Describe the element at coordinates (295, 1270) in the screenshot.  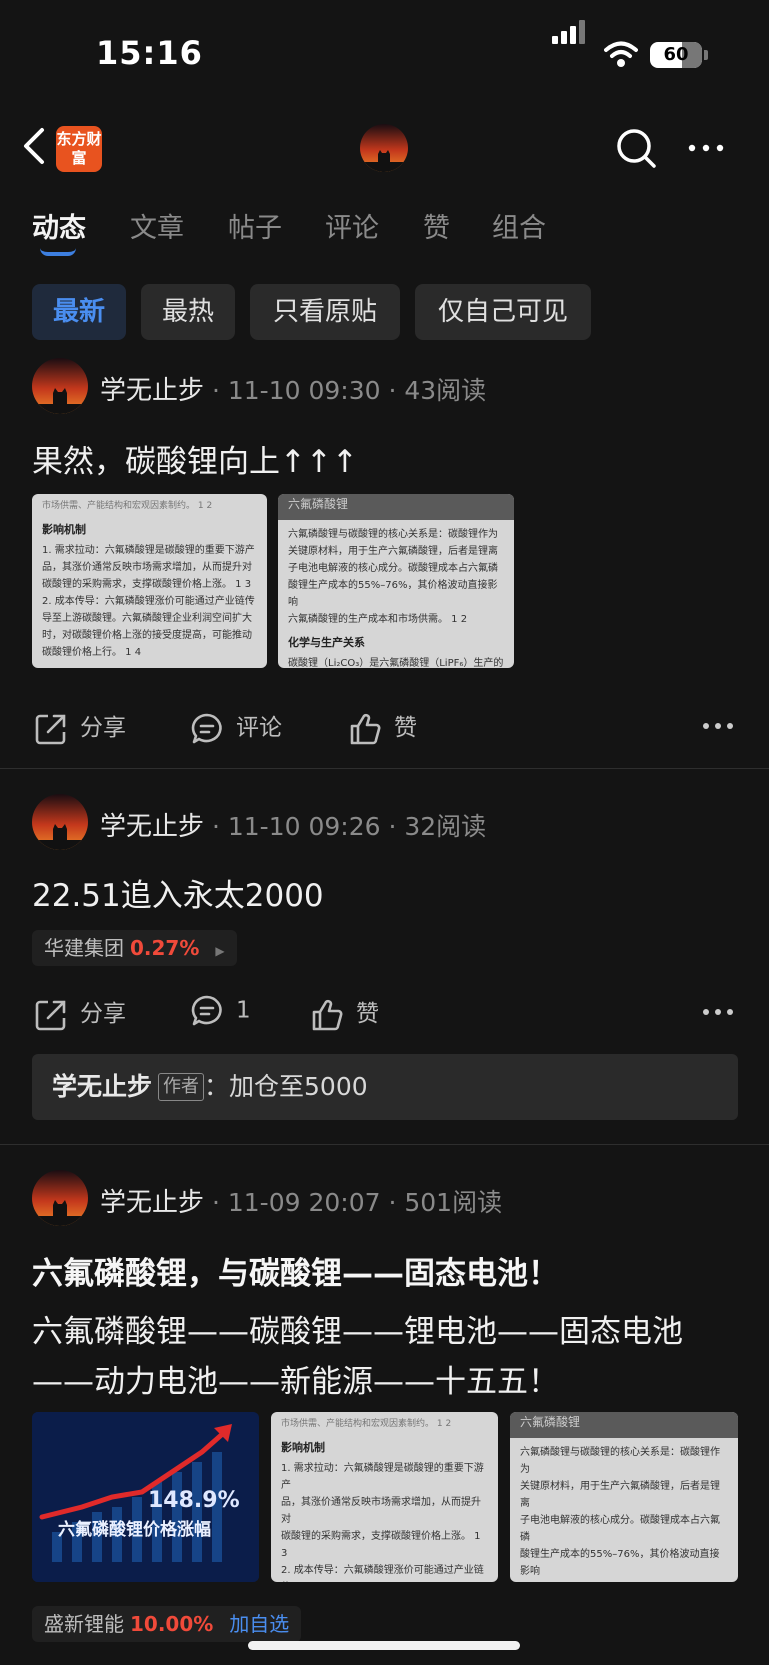
I see `post-title: 六氟磷酸锂，与碳酸锂——固态电池！` at that location.